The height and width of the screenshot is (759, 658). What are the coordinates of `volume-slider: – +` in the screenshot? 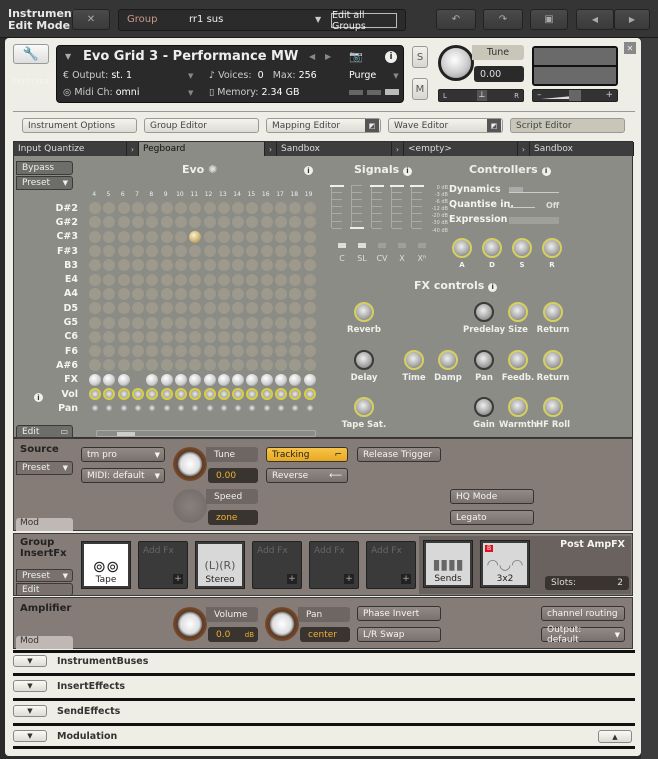 It's located at (575, 95).